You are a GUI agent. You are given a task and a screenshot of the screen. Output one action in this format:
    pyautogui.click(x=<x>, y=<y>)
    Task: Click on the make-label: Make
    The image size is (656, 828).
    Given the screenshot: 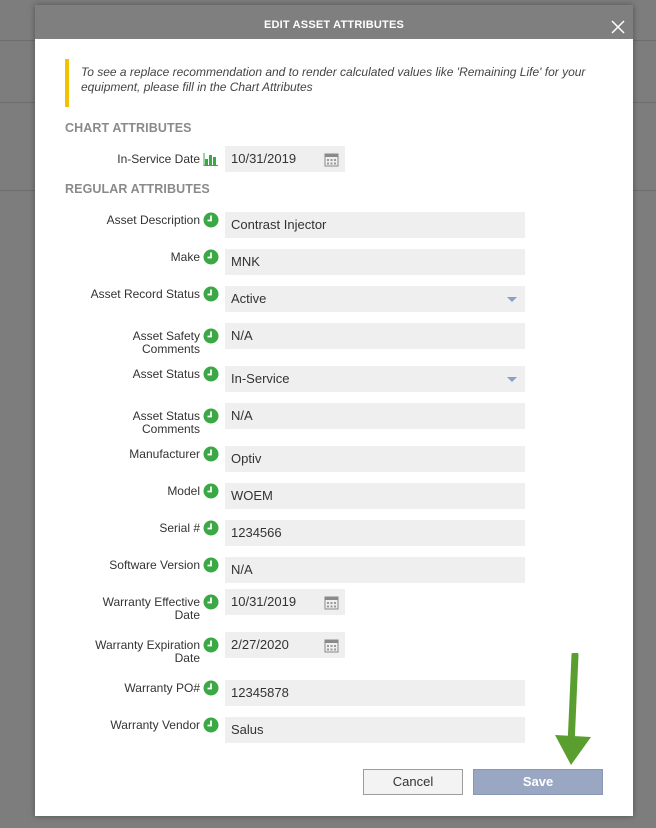 What is the action you would take?
    pyautogui.click(x=185, y=257)
    